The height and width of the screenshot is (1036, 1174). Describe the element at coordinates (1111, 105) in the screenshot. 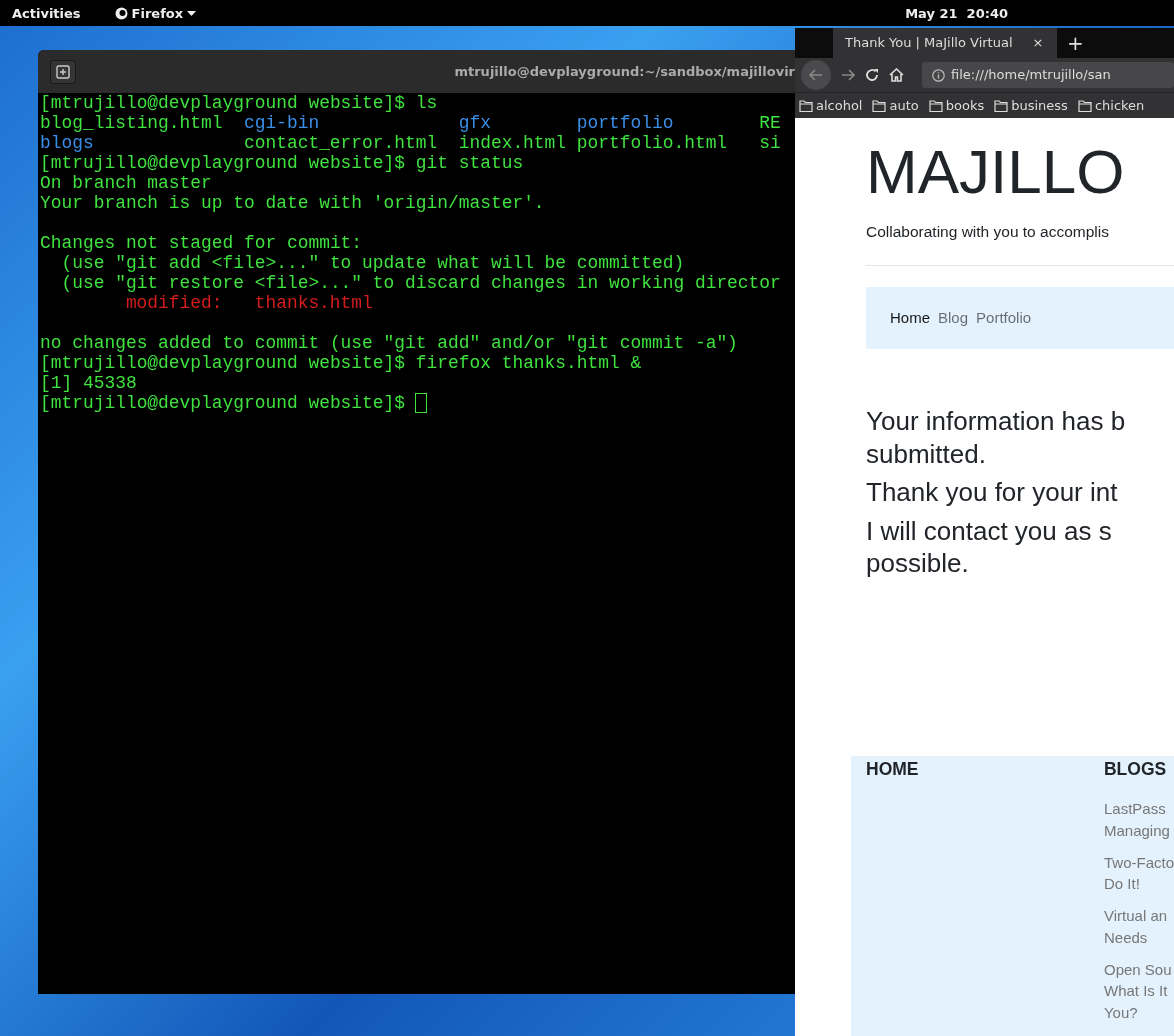

I see `bookmark-folder: chicken` at that location.